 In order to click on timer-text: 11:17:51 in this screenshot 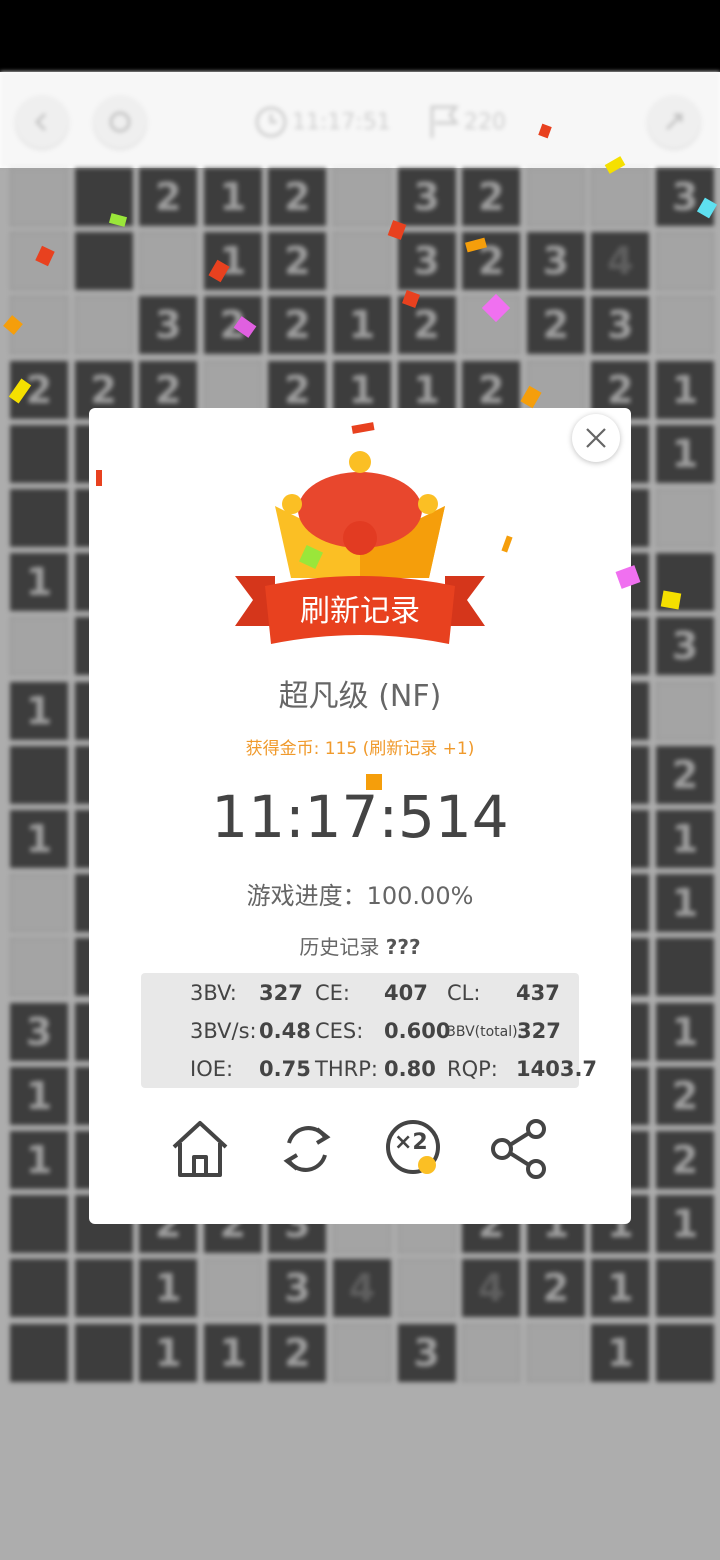, I will do `click(341, 122)`.